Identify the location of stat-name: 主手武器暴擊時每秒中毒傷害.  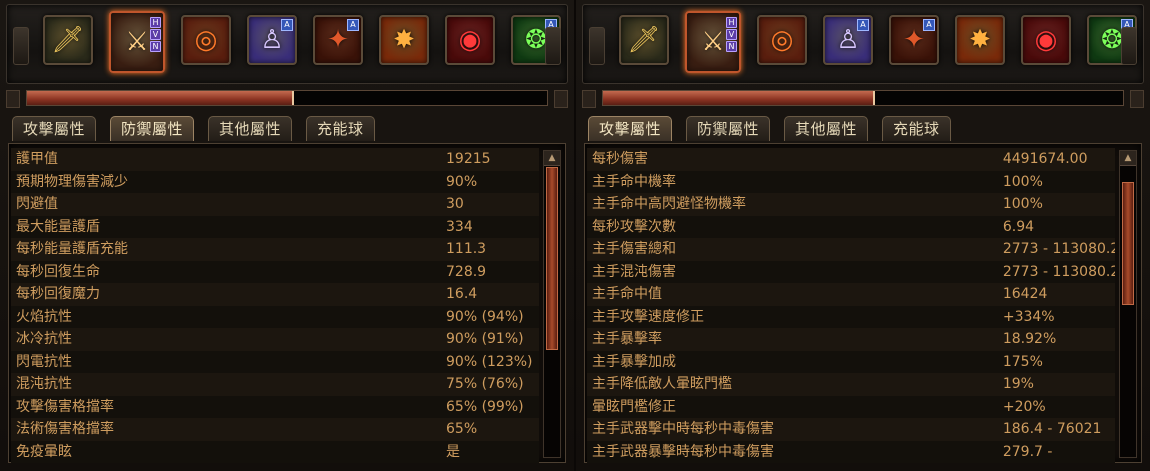
(683, 451).